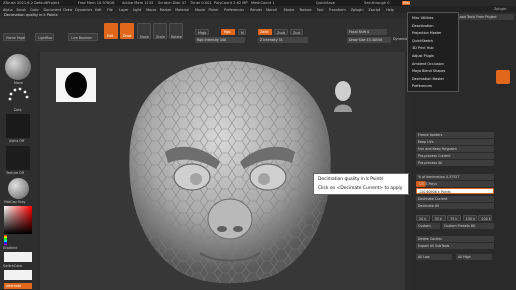 This screenshot has width=516, height=290. Describe the element at coordinates (485, 17) in the screenshot. I see `load-tools-button: Load Tools From Project` at that location.